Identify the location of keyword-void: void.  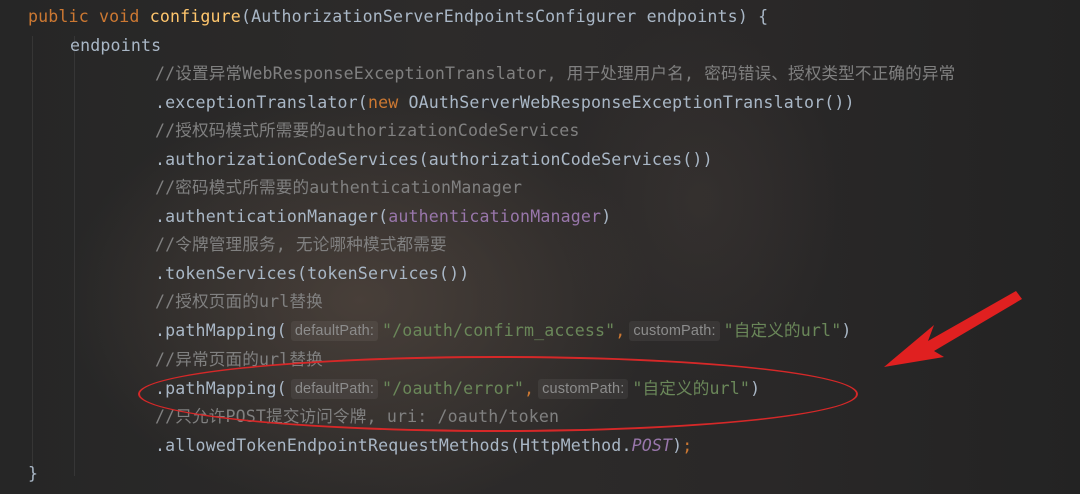
(119, 16).